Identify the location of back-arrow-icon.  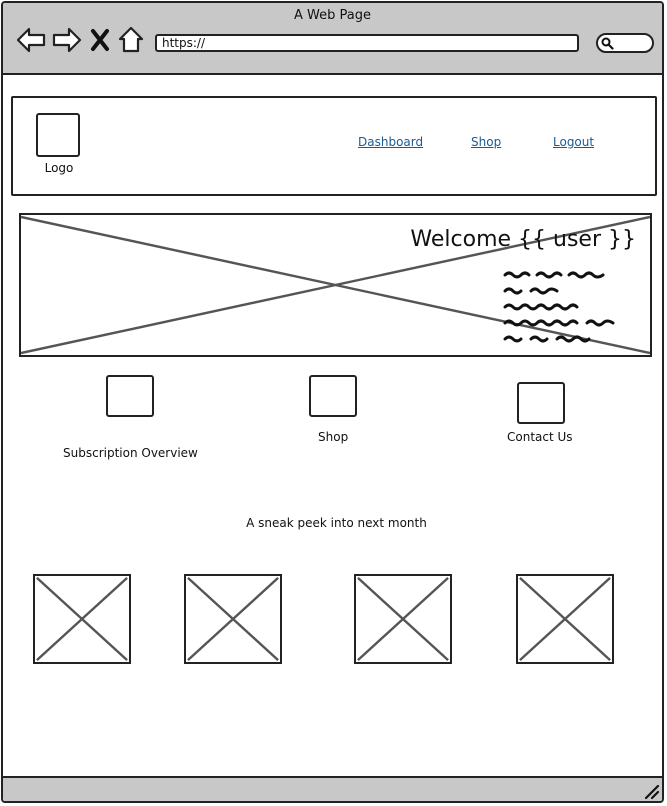
(31, 40).